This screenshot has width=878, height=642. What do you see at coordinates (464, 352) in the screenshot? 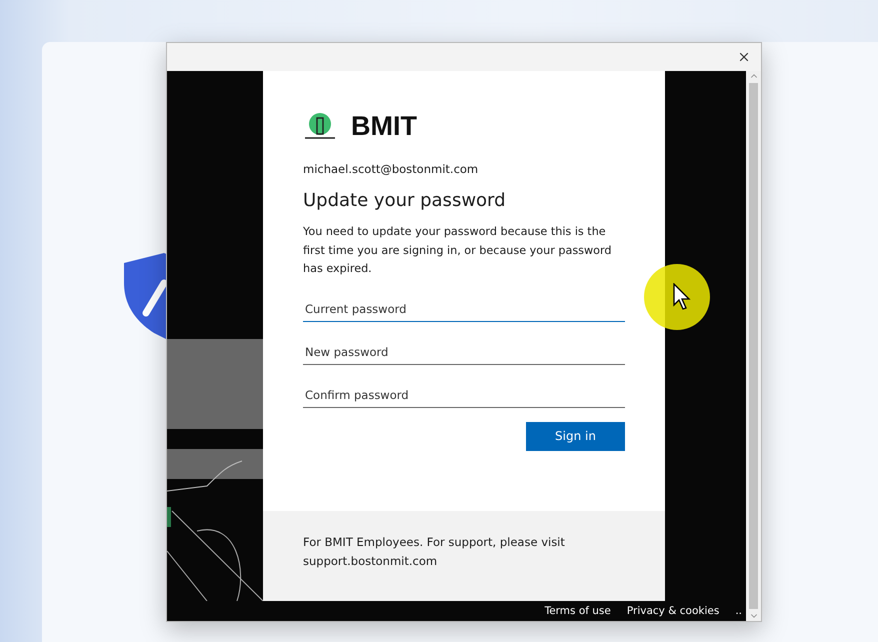
I see `password-field: New password` at bounding box center [464, 352].